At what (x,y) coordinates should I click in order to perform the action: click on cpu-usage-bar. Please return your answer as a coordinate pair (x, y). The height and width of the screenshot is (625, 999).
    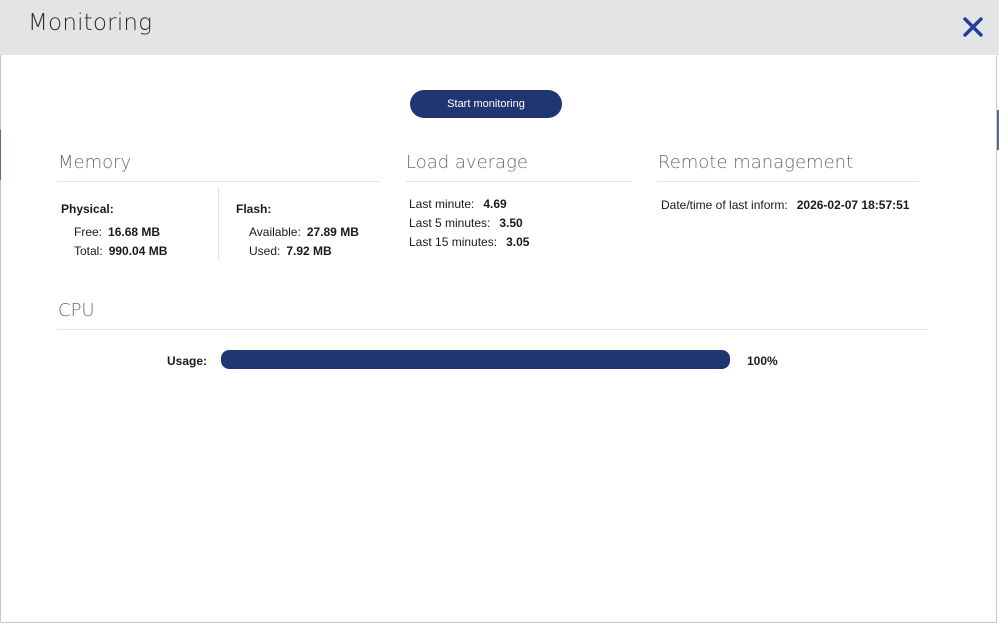
    Looking at the image, I should click on (475, 359).